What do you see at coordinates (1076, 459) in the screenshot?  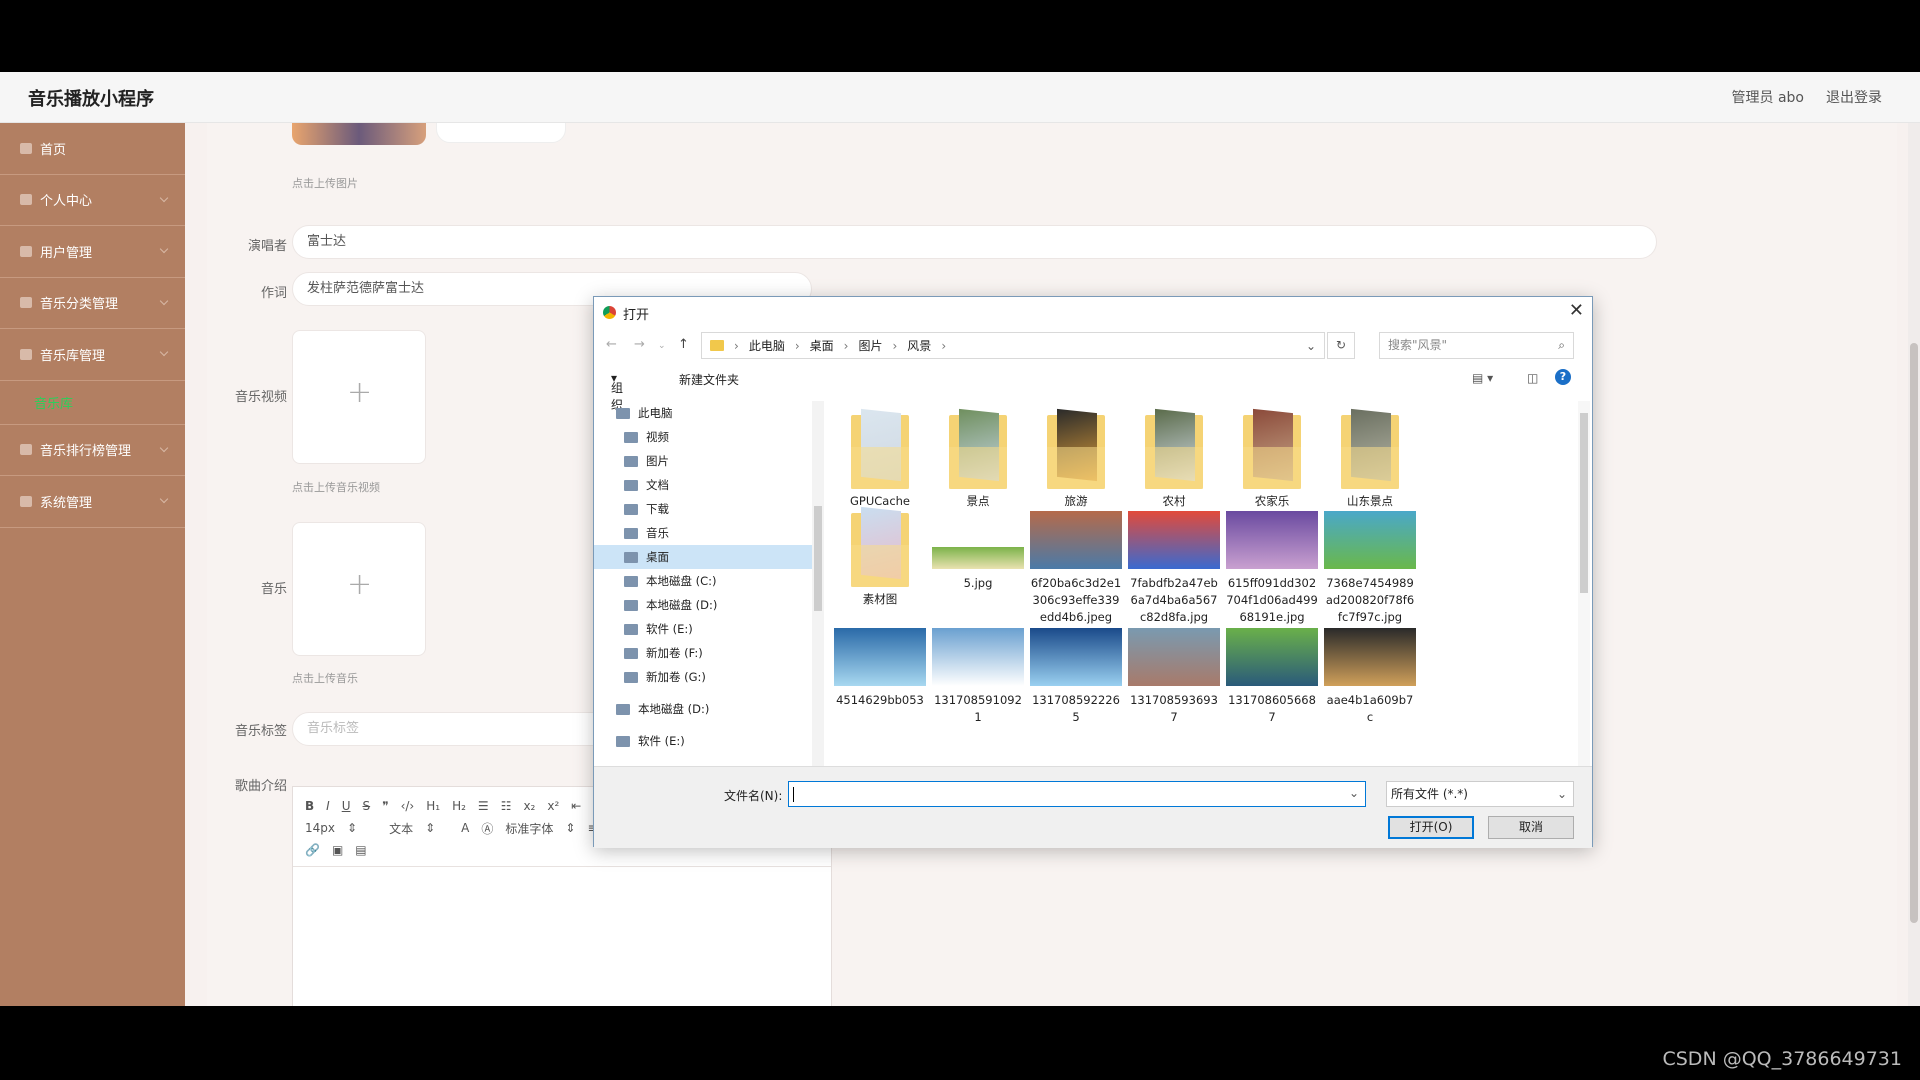 I see `folder-item: 旅游` at bounding box center [1076, 459].